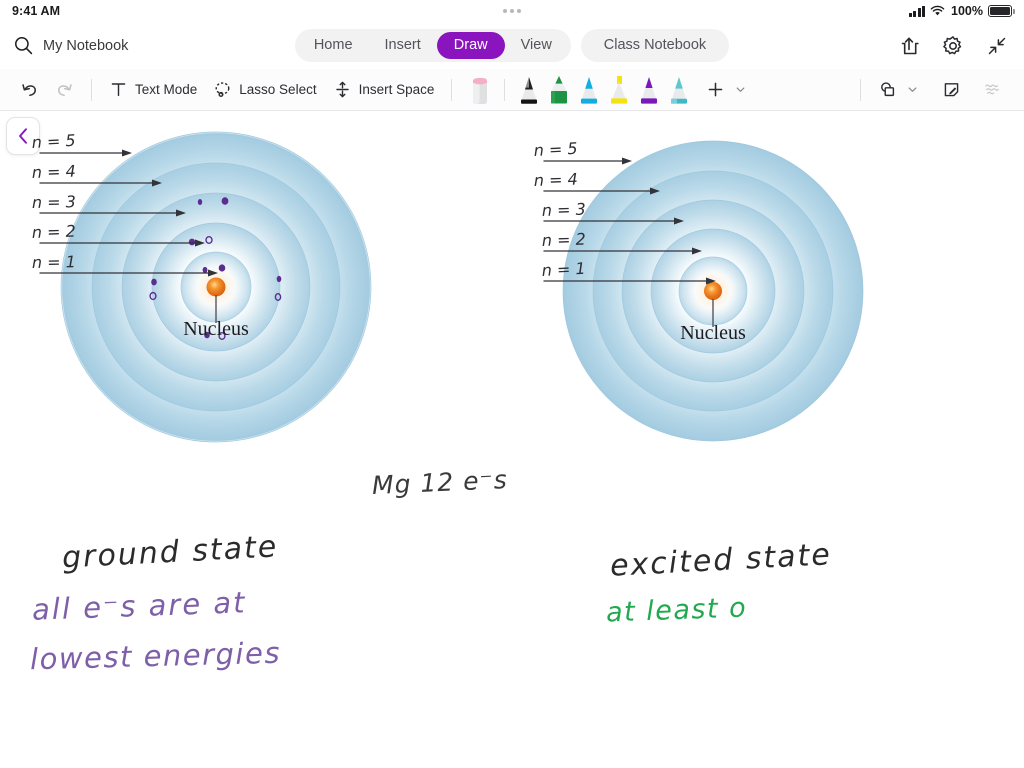  I want to click on tab-view: View, so click(536, 45).